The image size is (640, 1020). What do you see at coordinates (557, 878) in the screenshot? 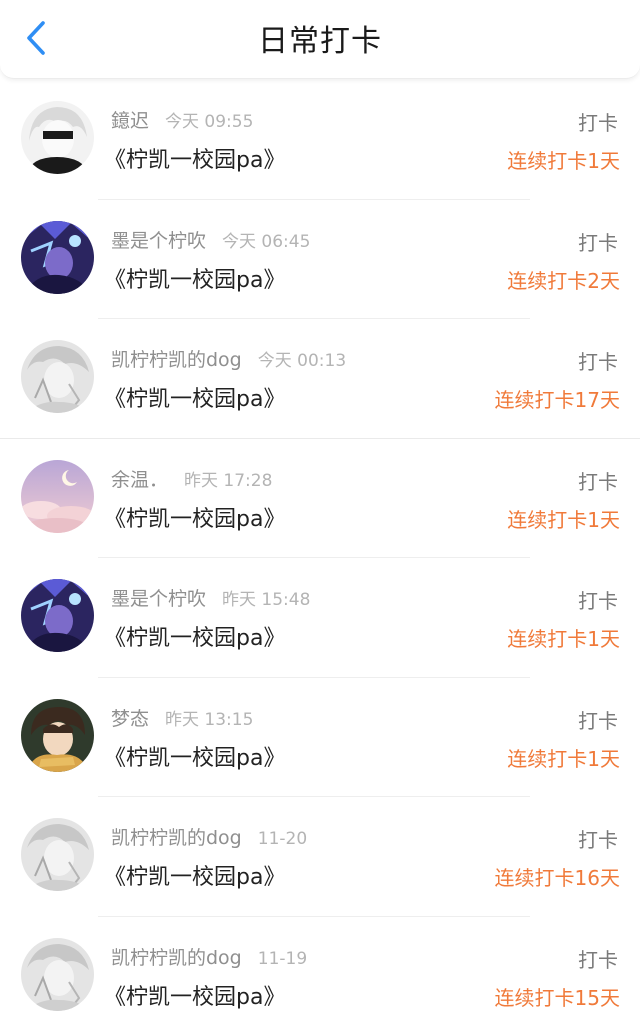
I see `streak-count: 连续打卡16天` at bounding box center [557, 878].